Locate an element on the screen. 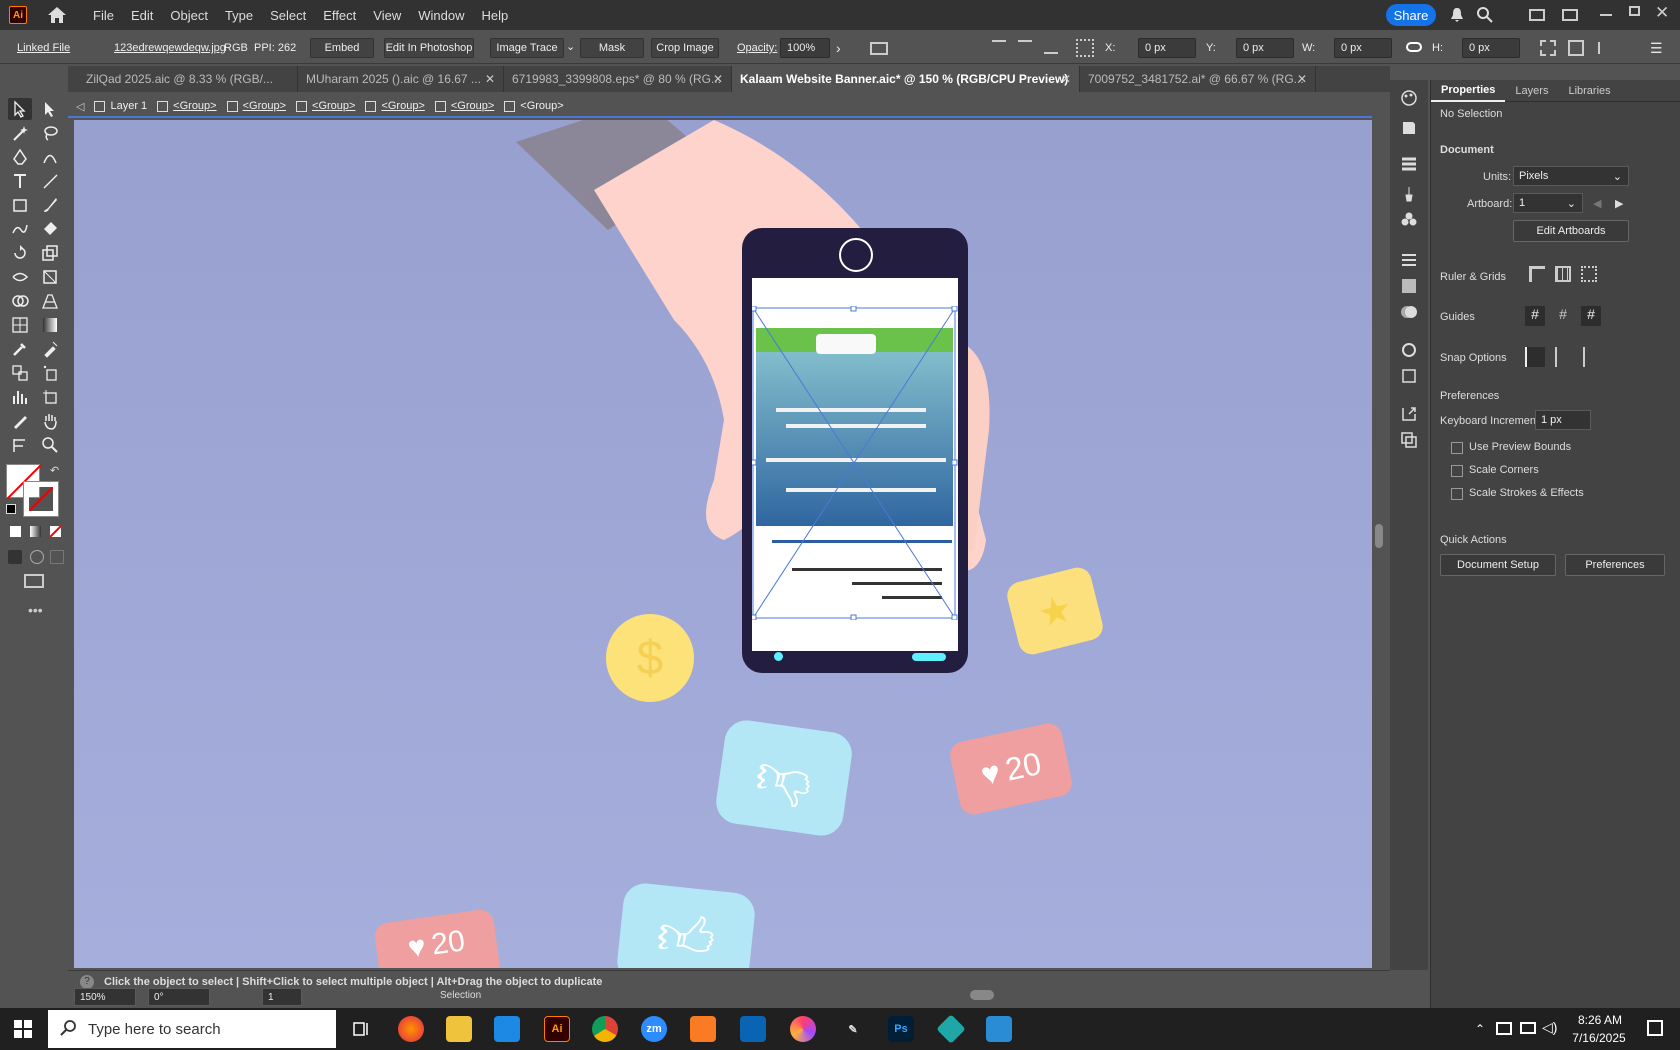 This screenshot has width=1680, height=1050. snap-to-glyph-icon is located at coordinates (1591, 357).